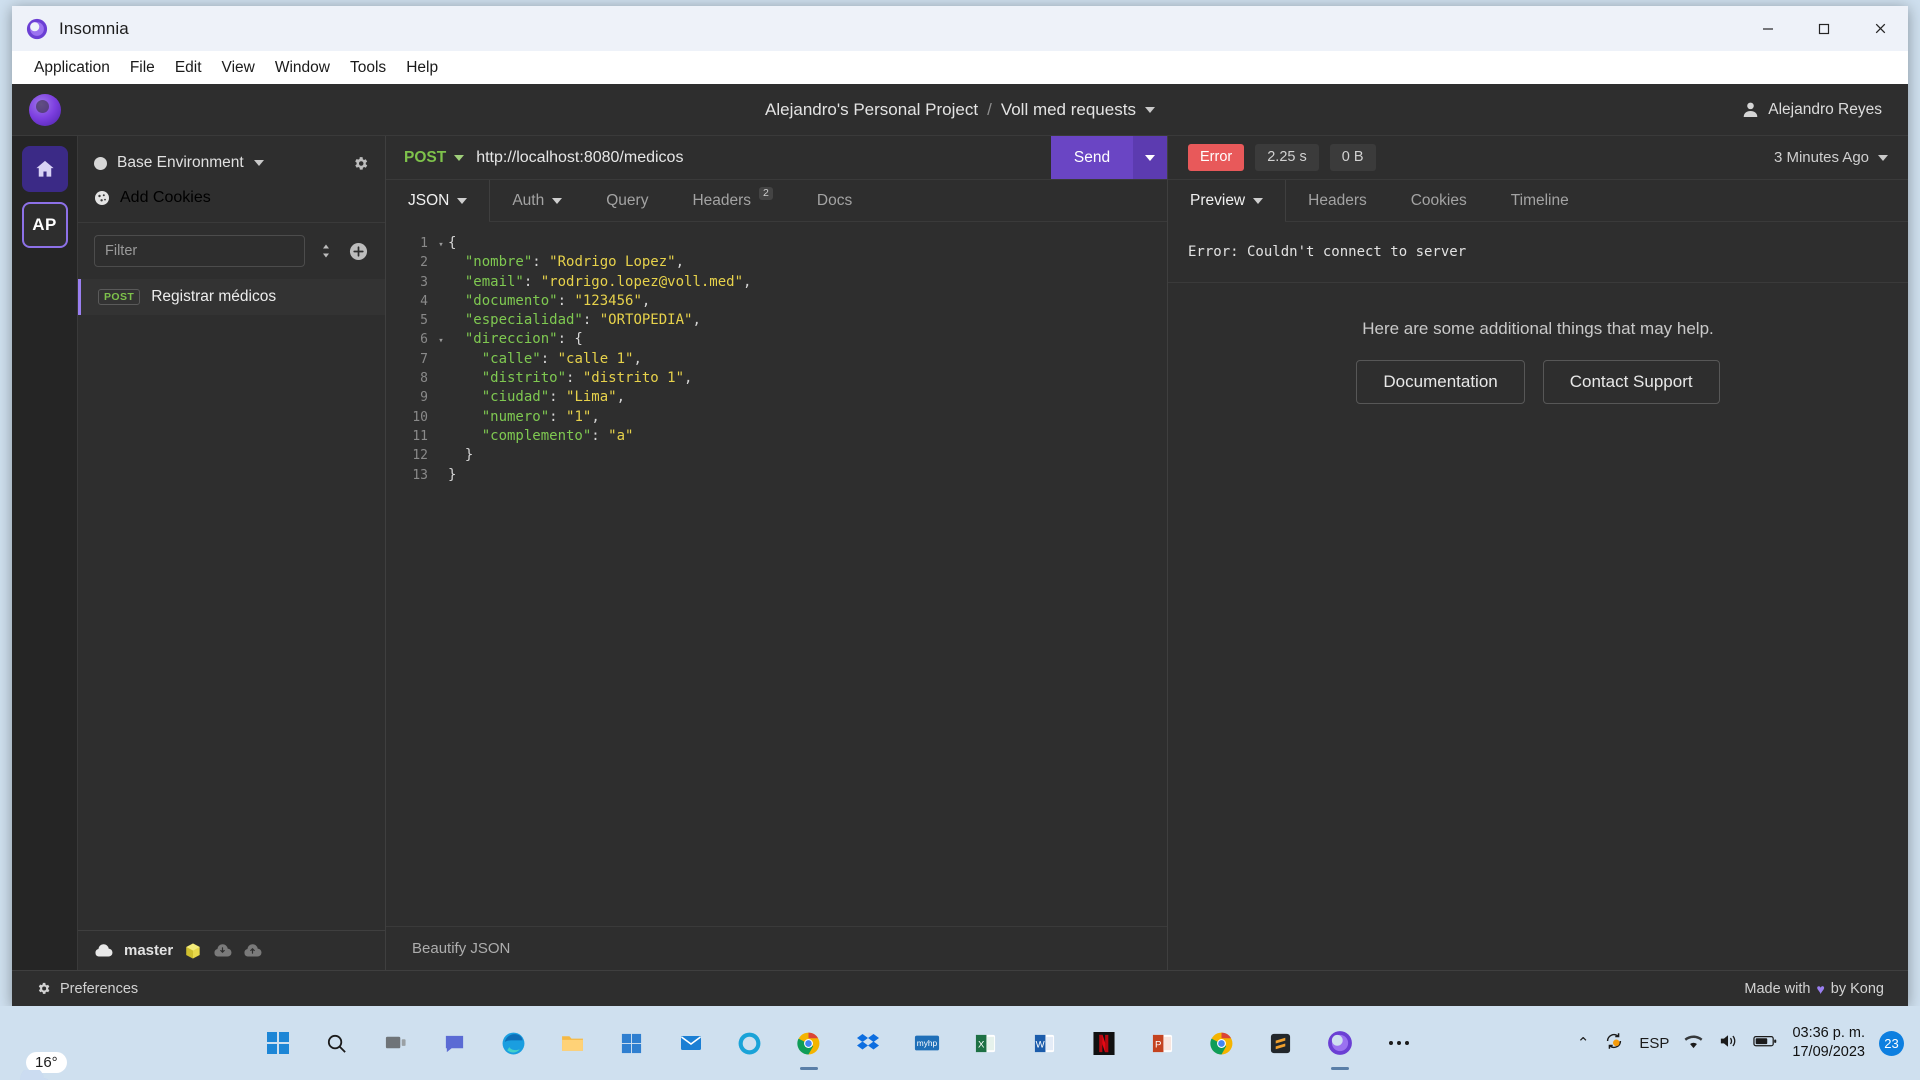 This screenshot has width=1920, height=1080. Describe the element at coordinates (231, 163) in the screenshot. I see `environment-selector: Base Environment` at that location.